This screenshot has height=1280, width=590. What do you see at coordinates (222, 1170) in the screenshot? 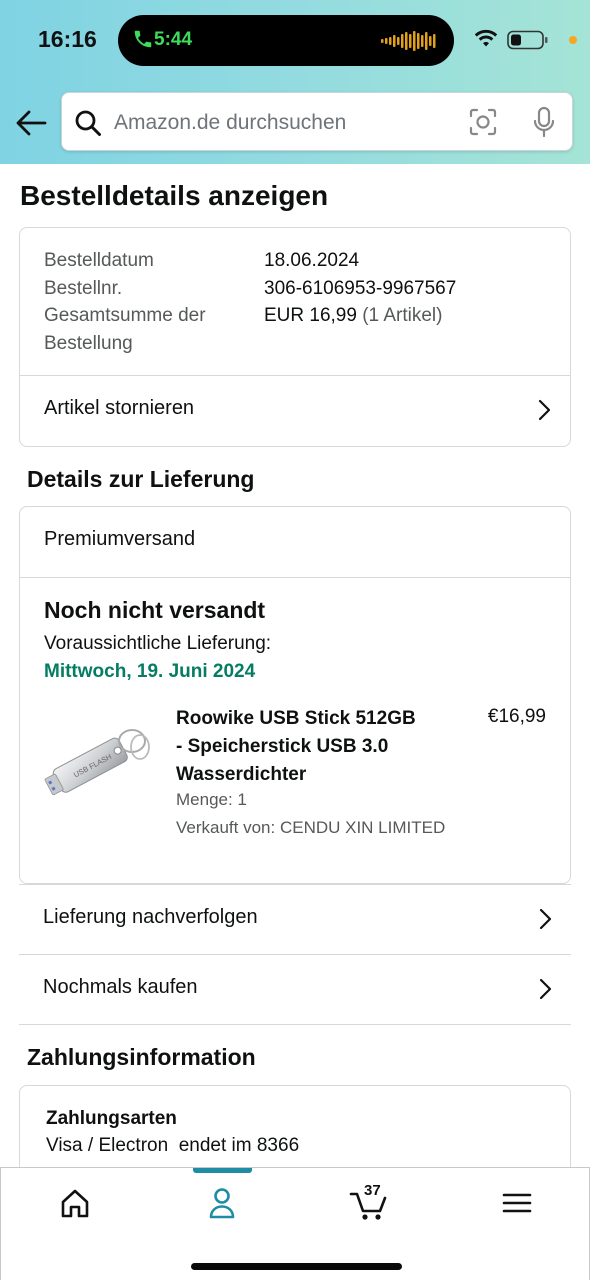
I see `active-tab-indicator` at bounding box center [222, 1170].